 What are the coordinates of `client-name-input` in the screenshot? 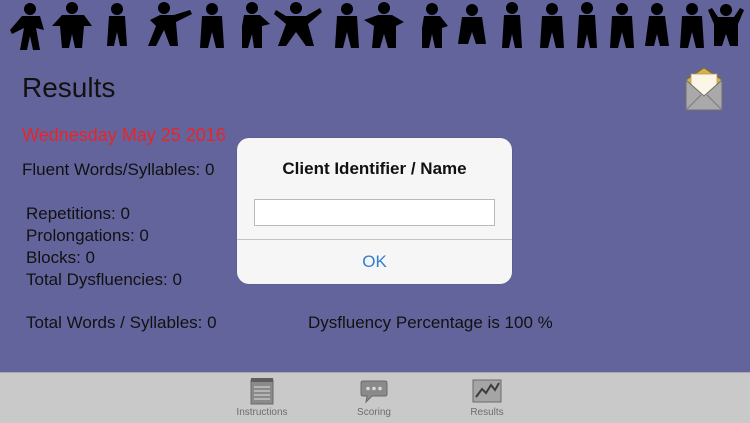 It's located at (374, 212).